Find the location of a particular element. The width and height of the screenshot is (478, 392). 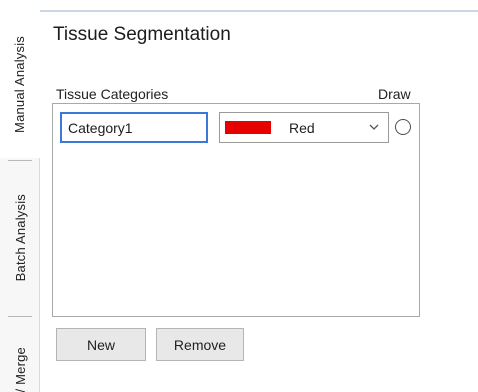

color-swatch is located at coordinates (248, 127).